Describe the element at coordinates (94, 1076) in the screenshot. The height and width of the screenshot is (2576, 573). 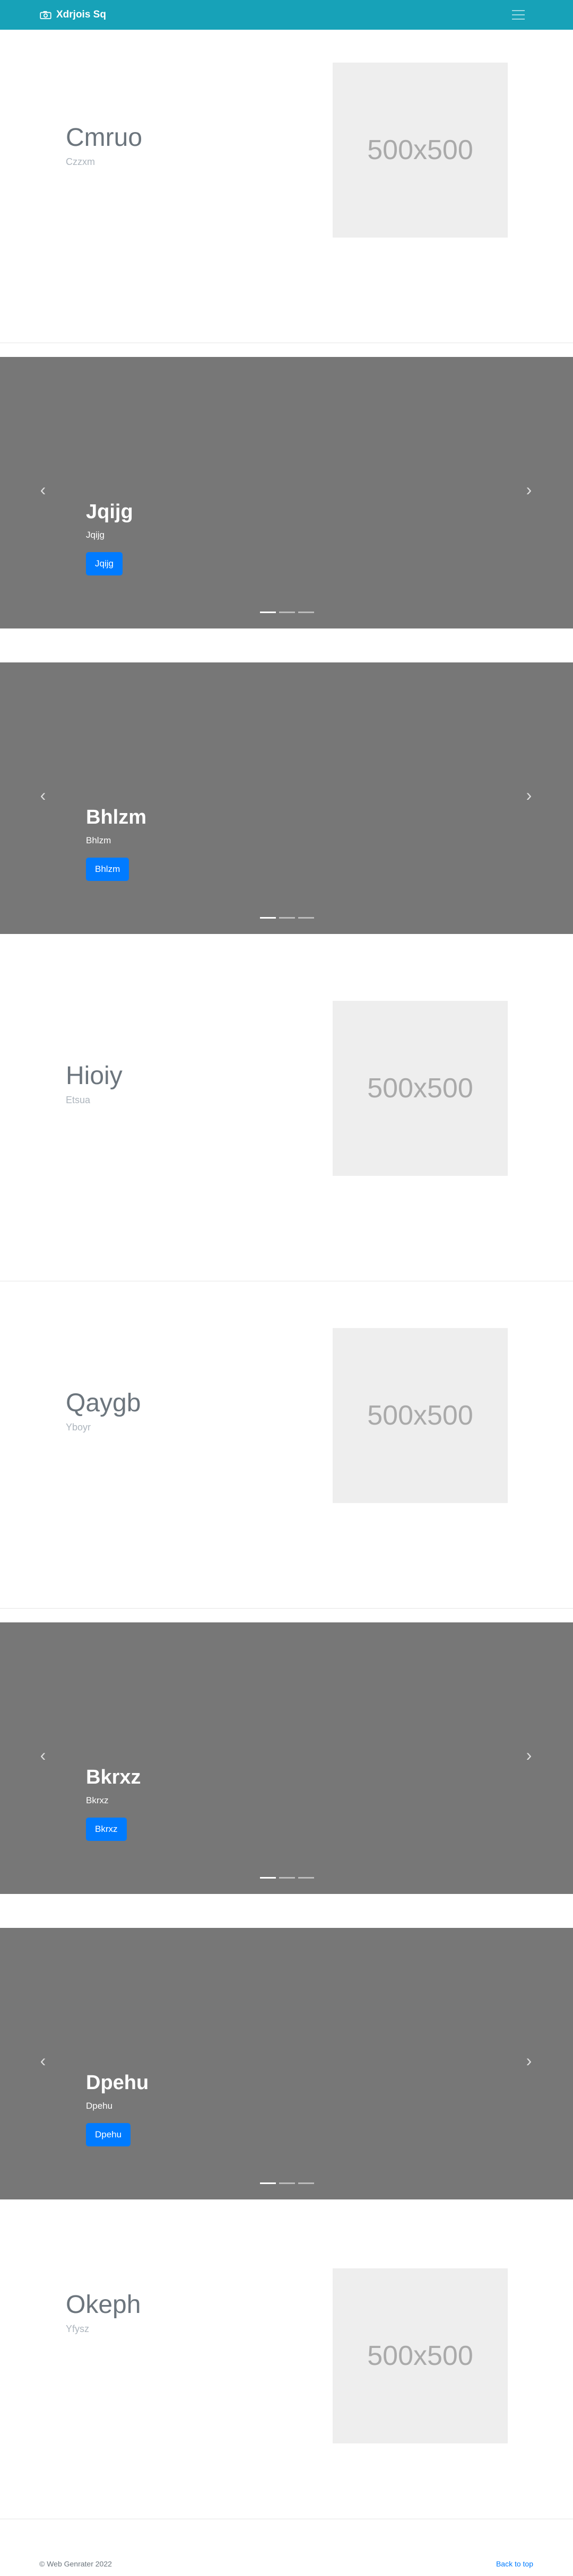
I see `feature-title: Hioiy` at that location.